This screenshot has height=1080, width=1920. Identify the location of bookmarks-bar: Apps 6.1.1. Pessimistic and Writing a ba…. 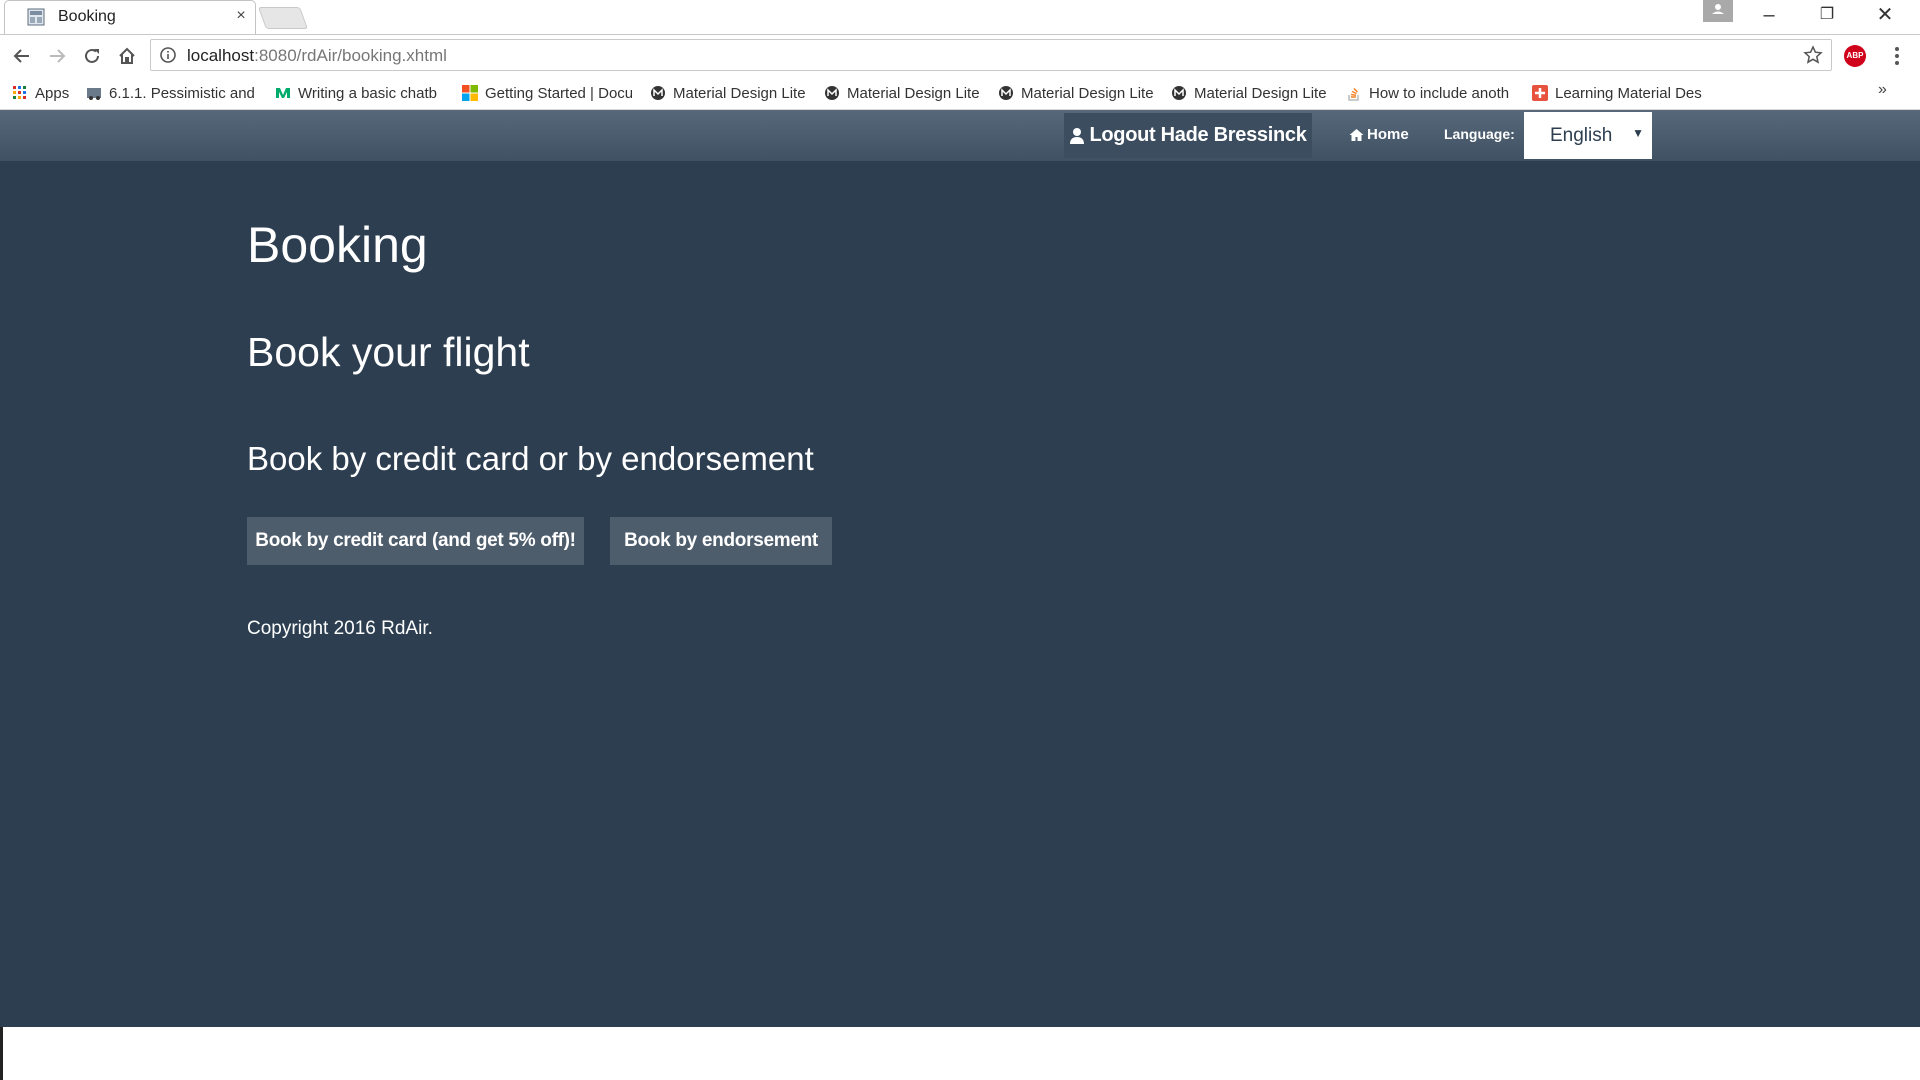
(960, 93).